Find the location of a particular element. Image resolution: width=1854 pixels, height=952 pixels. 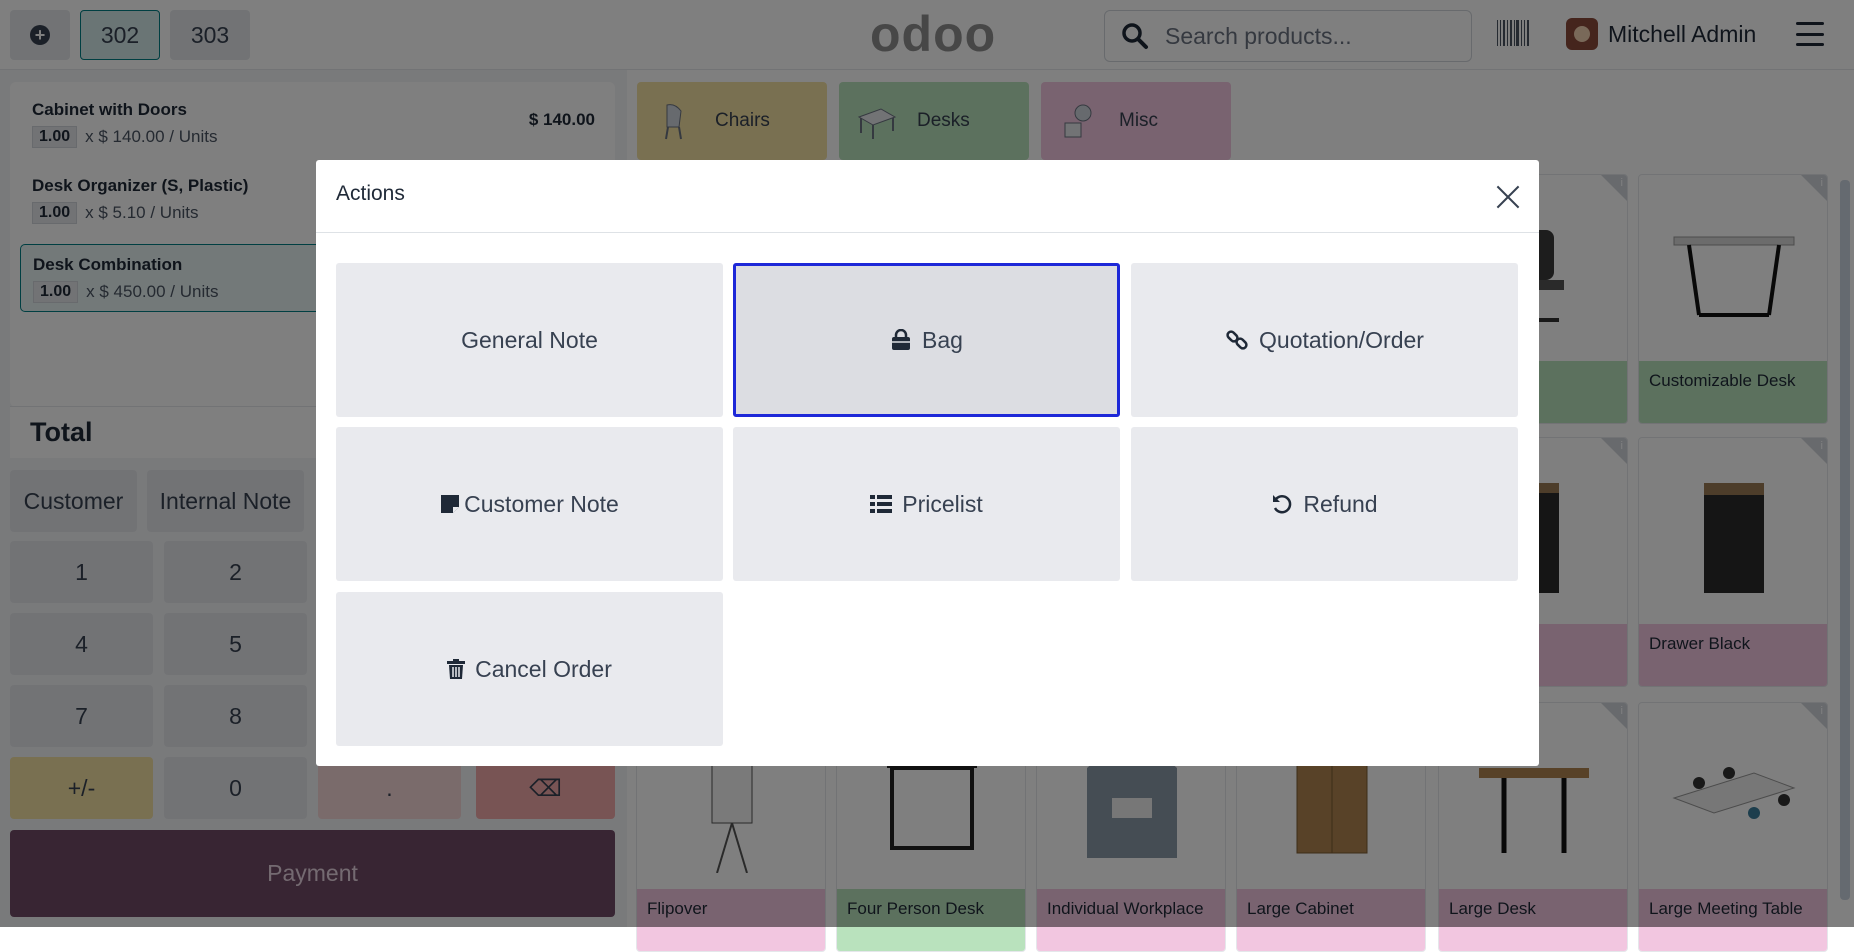

bag-button: Bag is located at coordinates (926, 340).